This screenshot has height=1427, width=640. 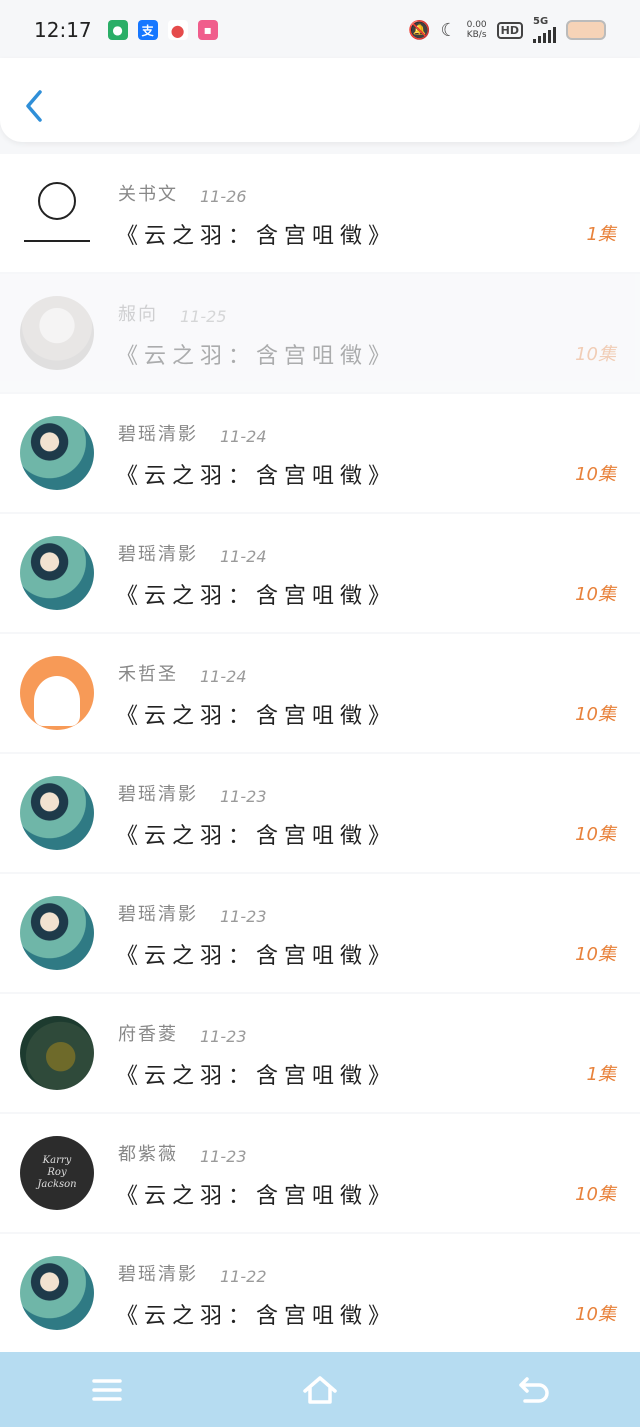 What do you see at coordinates (182, 673) in the screenshot?
I see `meta-line: 禾哲圣 11-24` at bounding box center [182, 673].